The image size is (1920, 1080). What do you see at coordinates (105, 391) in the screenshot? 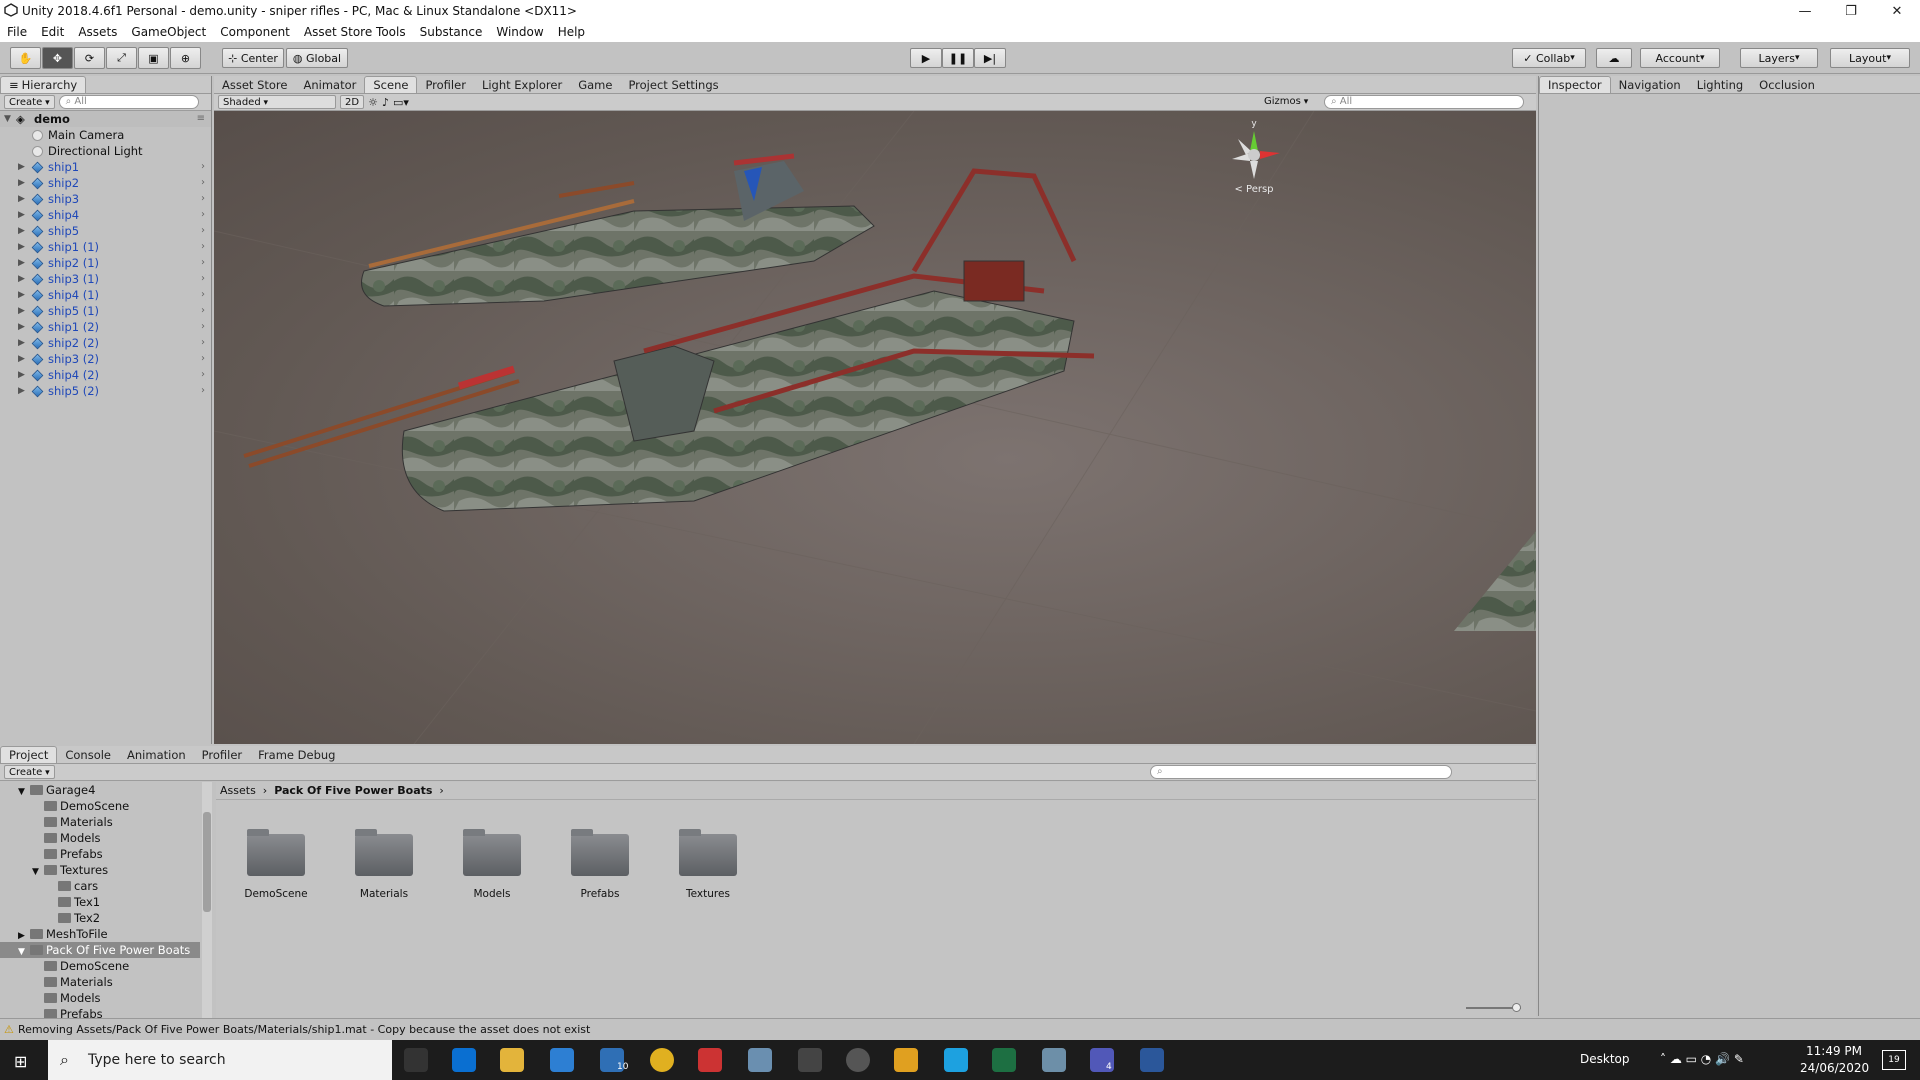
I see `hierarchy-item: ▶ ship5 (2) ›` at bounding box center [105, 391].